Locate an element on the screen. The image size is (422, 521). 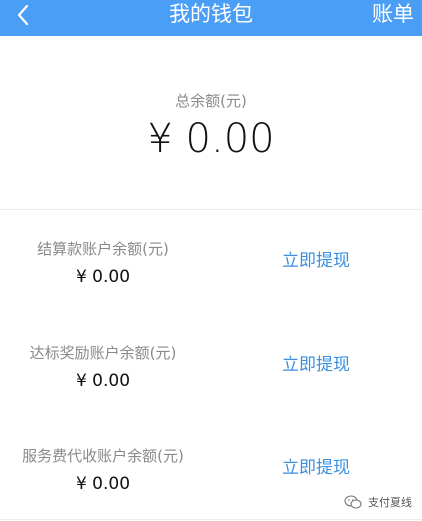
account-label: 结算款账户余额(元) is located at coordinates (103, 249).